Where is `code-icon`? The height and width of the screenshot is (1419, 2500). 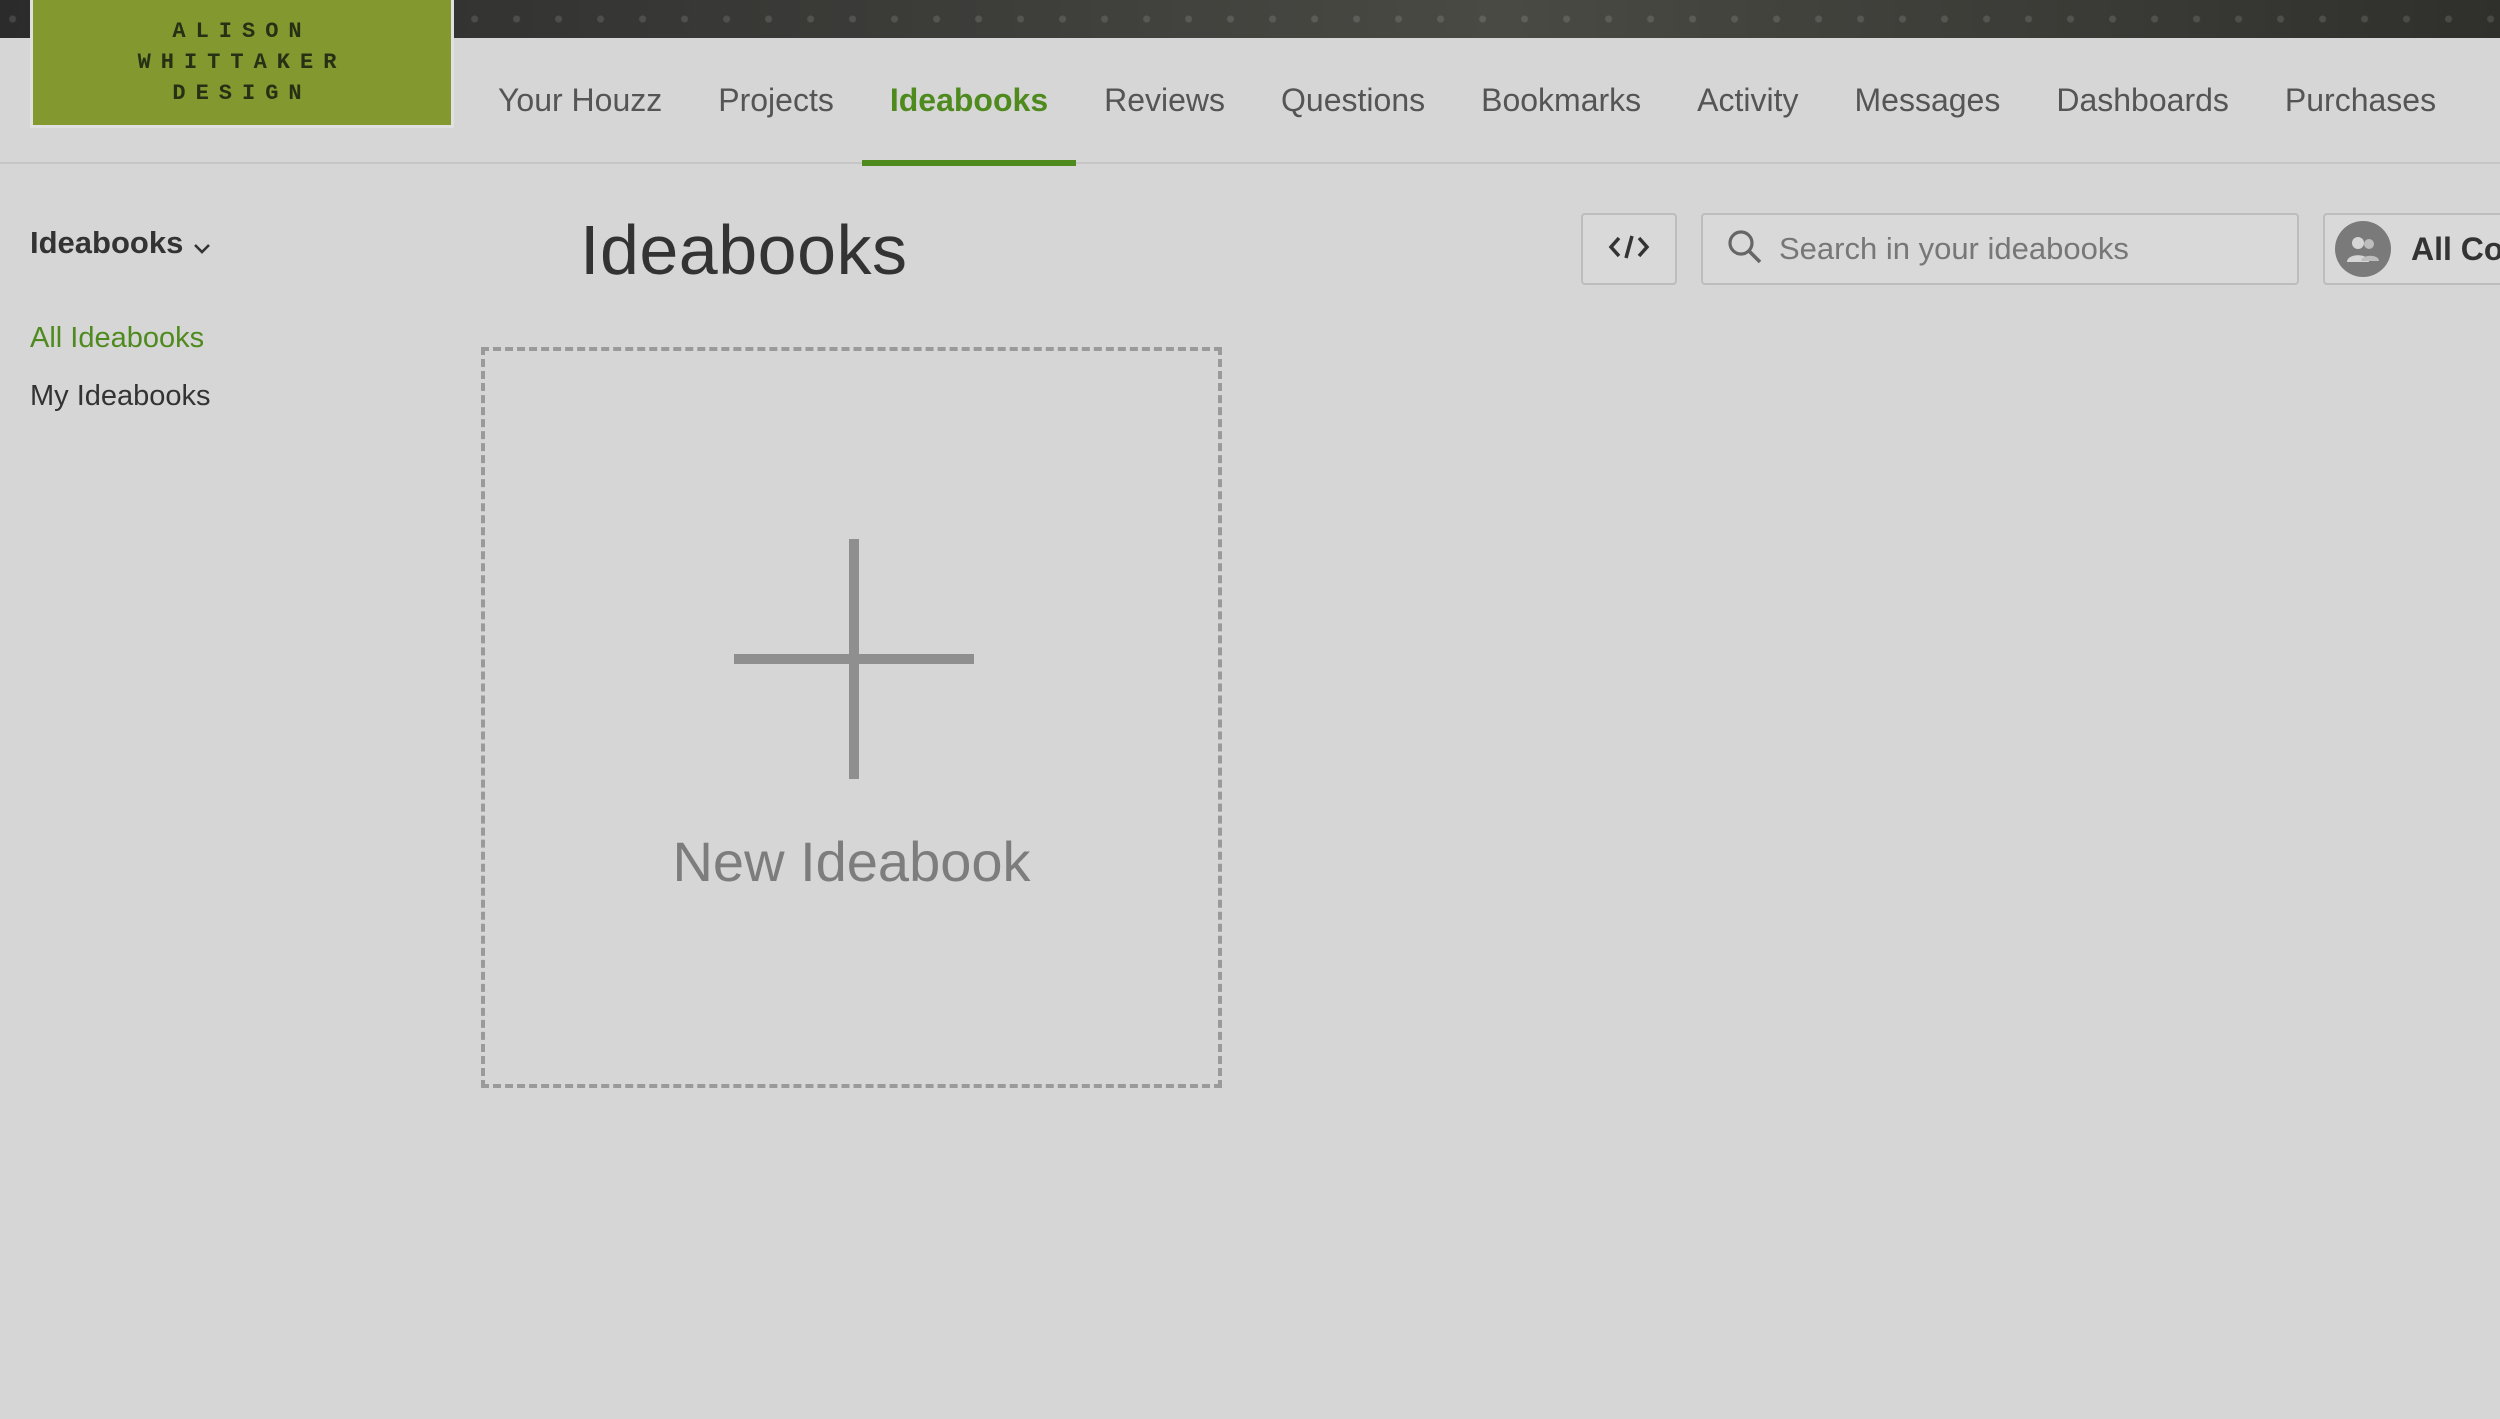
code-icon is located at coordinates (1629, 249).